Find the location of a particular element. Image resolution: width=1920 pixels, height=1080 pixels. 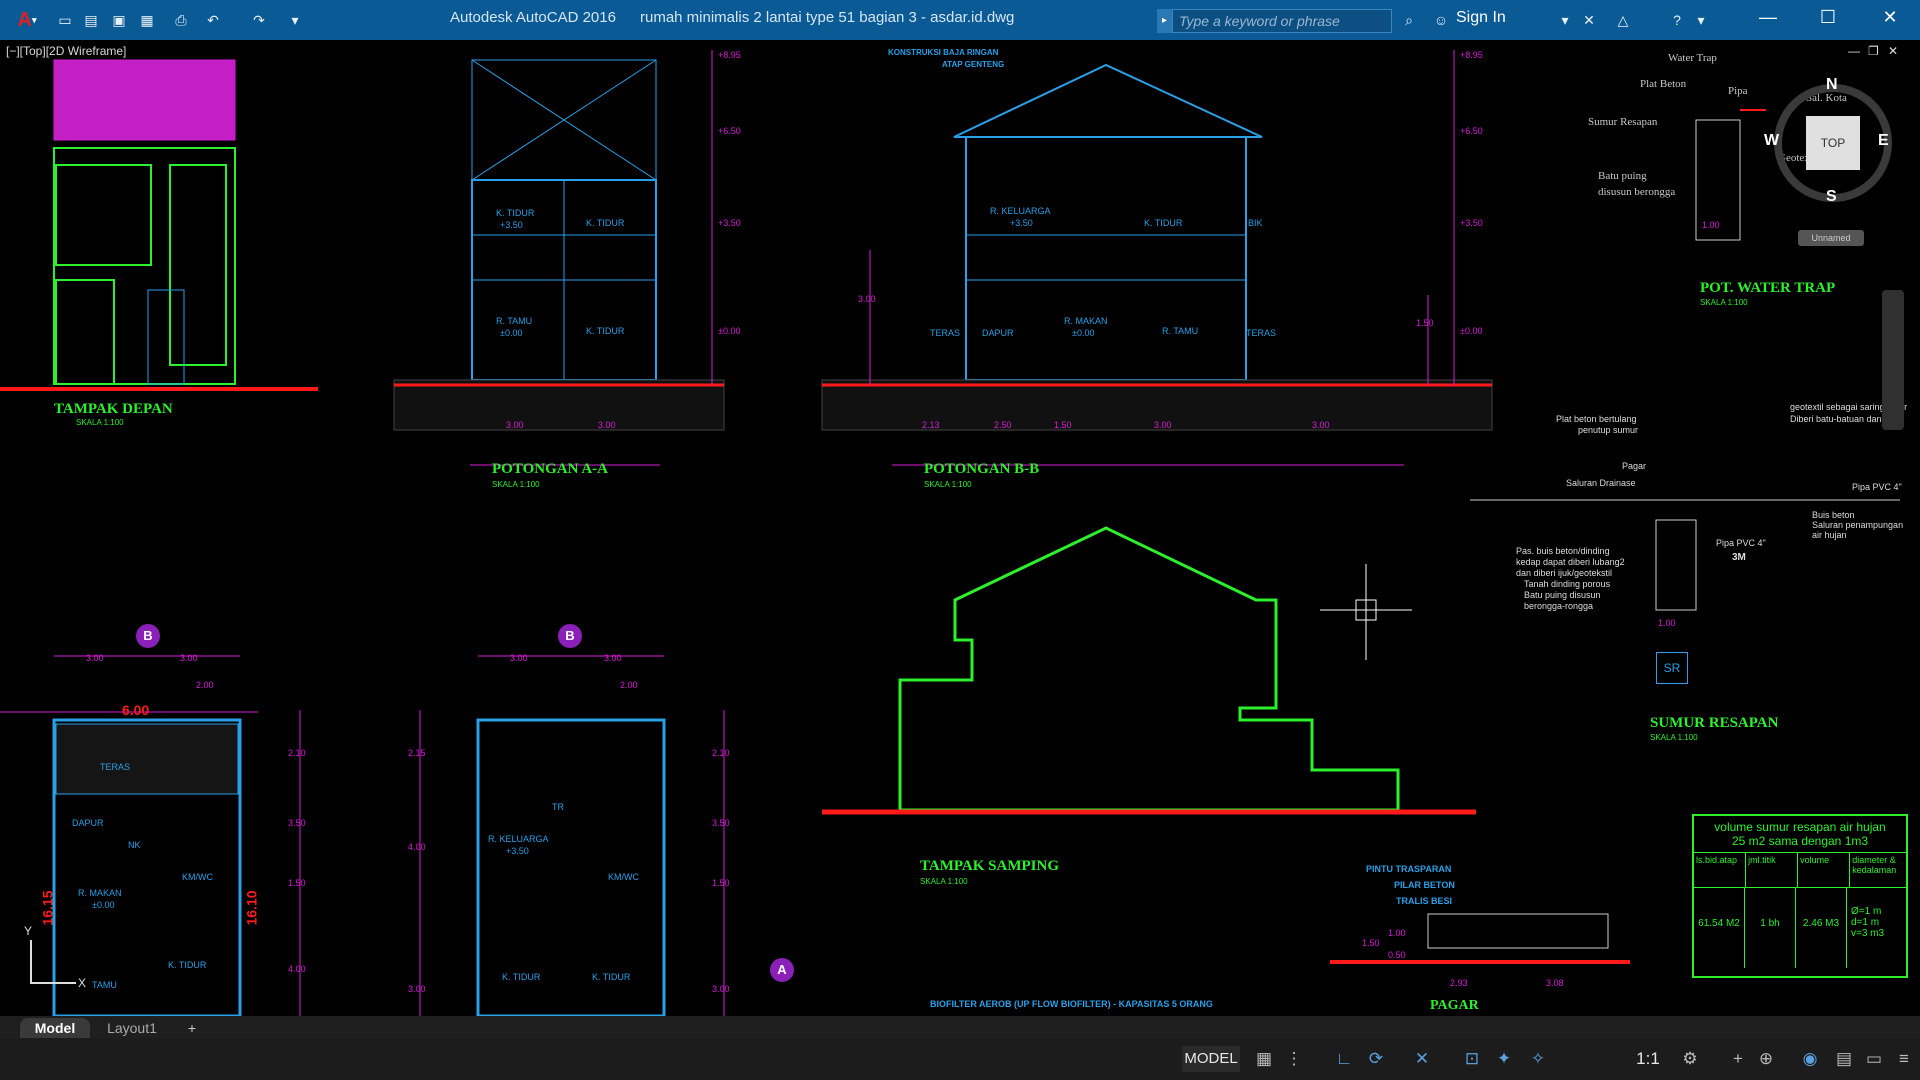

save-icon: ▣ is located at coordinates (119, 20).